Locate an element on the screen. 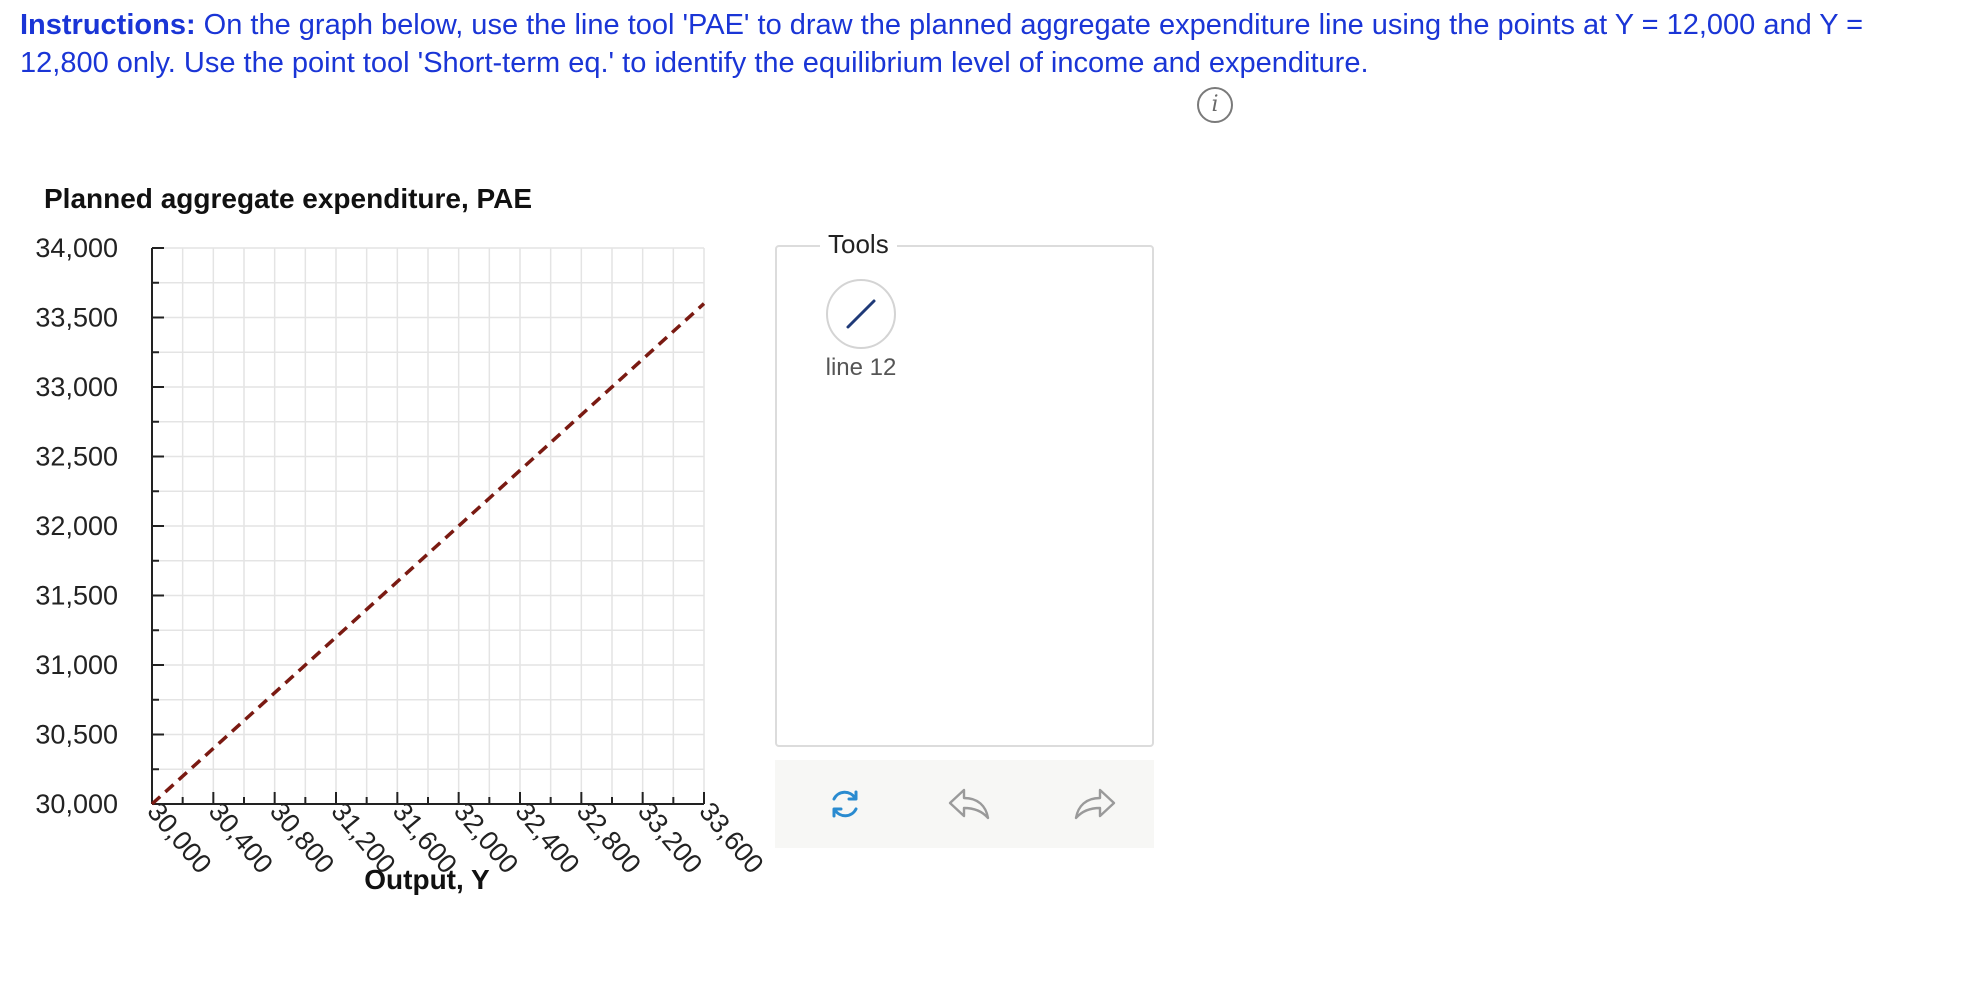 This screenshot has height=990, width=1978. x-tick-label: 30,400 is located at coordinates (241, 838).